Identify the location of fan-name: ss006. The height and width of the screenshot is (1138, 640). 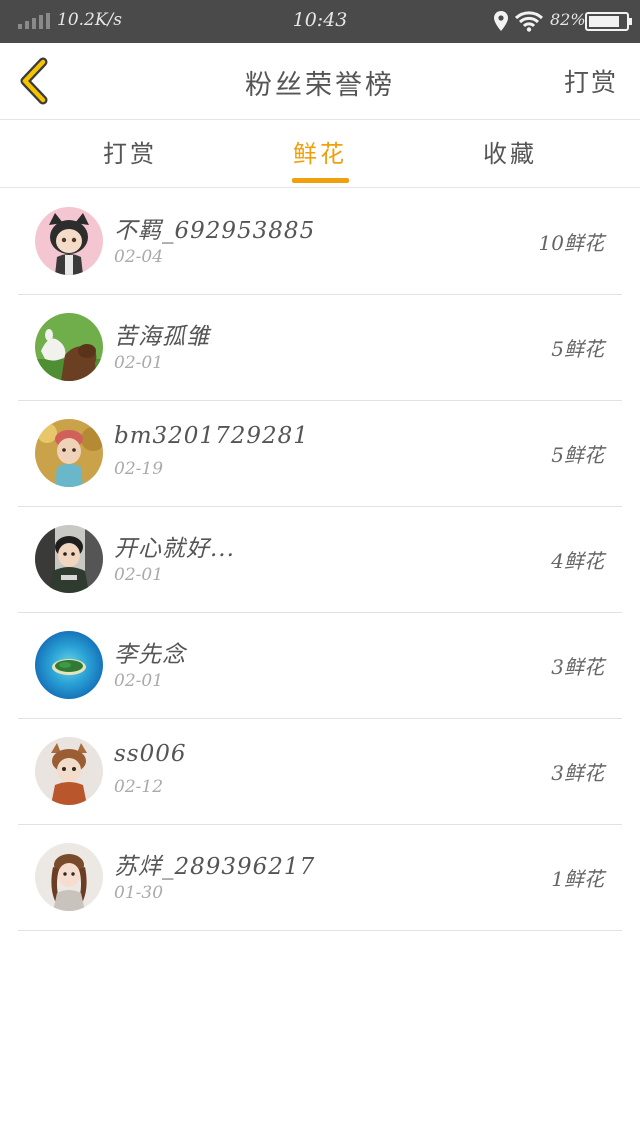
(150, 754).